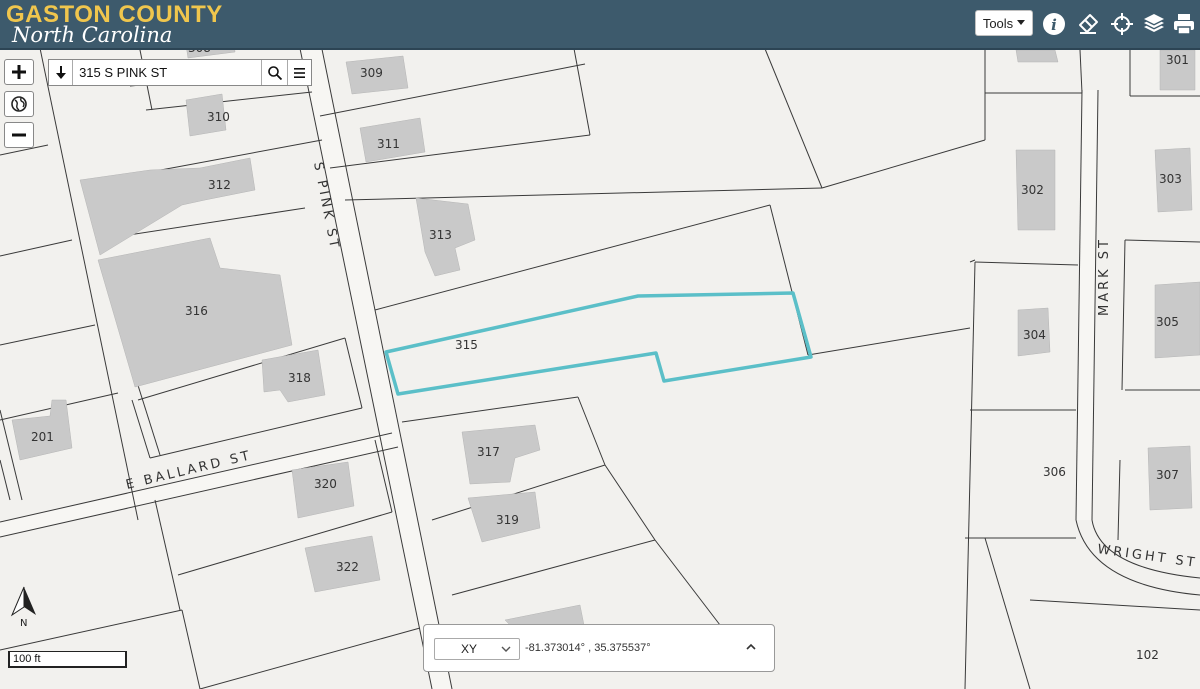 The height and width of the screenshot is (689, 1200). I want to click on parcel-label: 322, so click(347, 567).